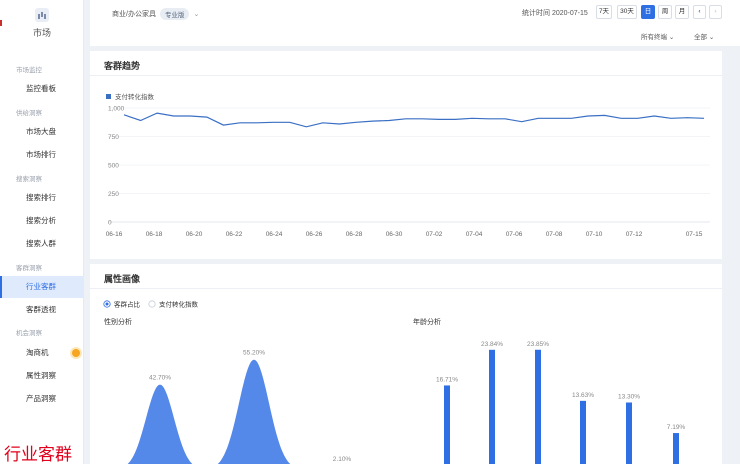 This screenshot has height=464, width=740. What do you see at coordinates (113, 137) in the screenshot?
I see `y-tick-label: 750` at bounding box center [113, 137].